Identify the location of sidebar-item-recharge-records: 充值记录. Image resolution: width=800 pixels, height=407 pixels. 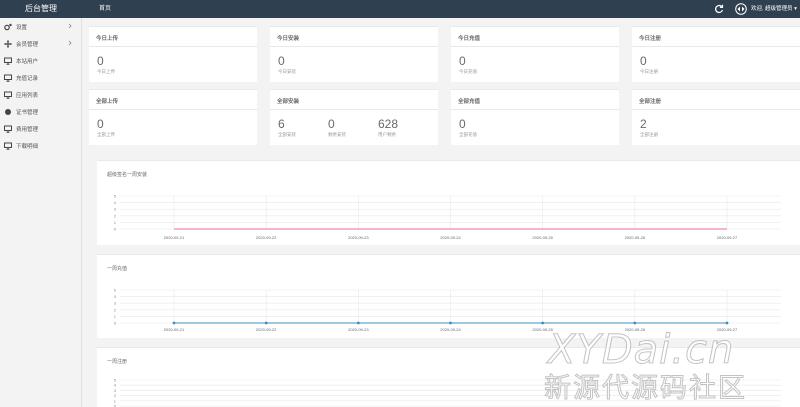
(41, 77).